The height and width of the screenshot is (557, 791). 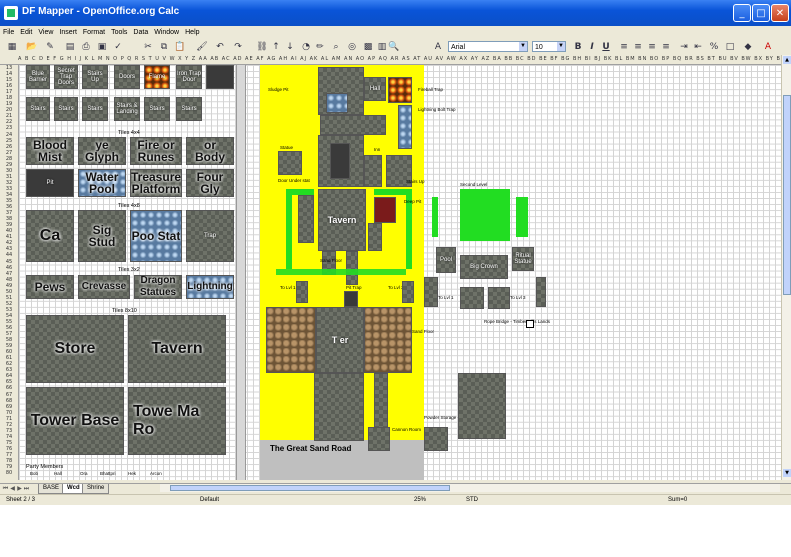 I want to click on menu-tools: Tools, so click(x=119, y=32).